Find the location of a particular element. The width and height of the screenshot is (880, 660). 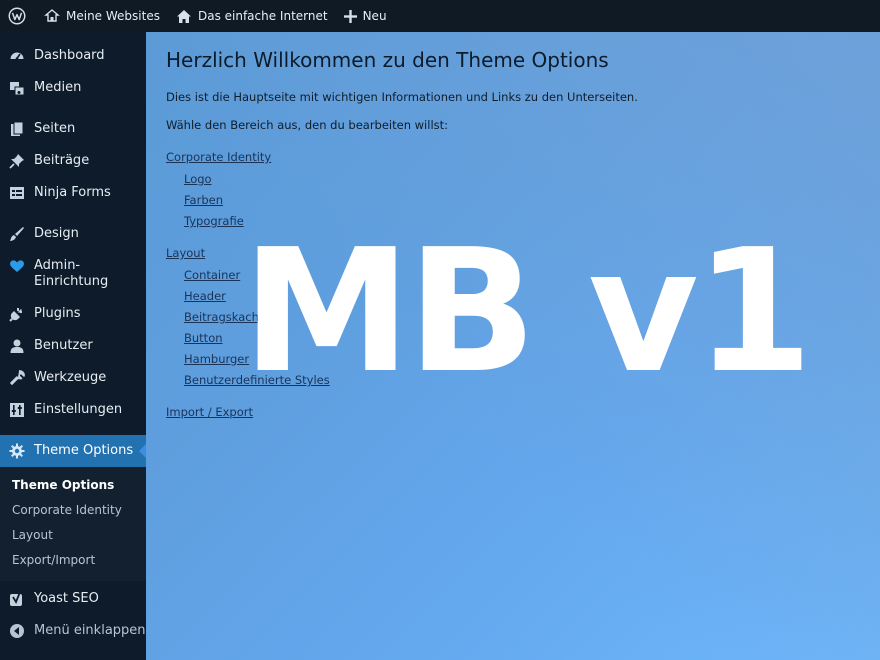

yoast-icon is located at coordinates (17, 599).